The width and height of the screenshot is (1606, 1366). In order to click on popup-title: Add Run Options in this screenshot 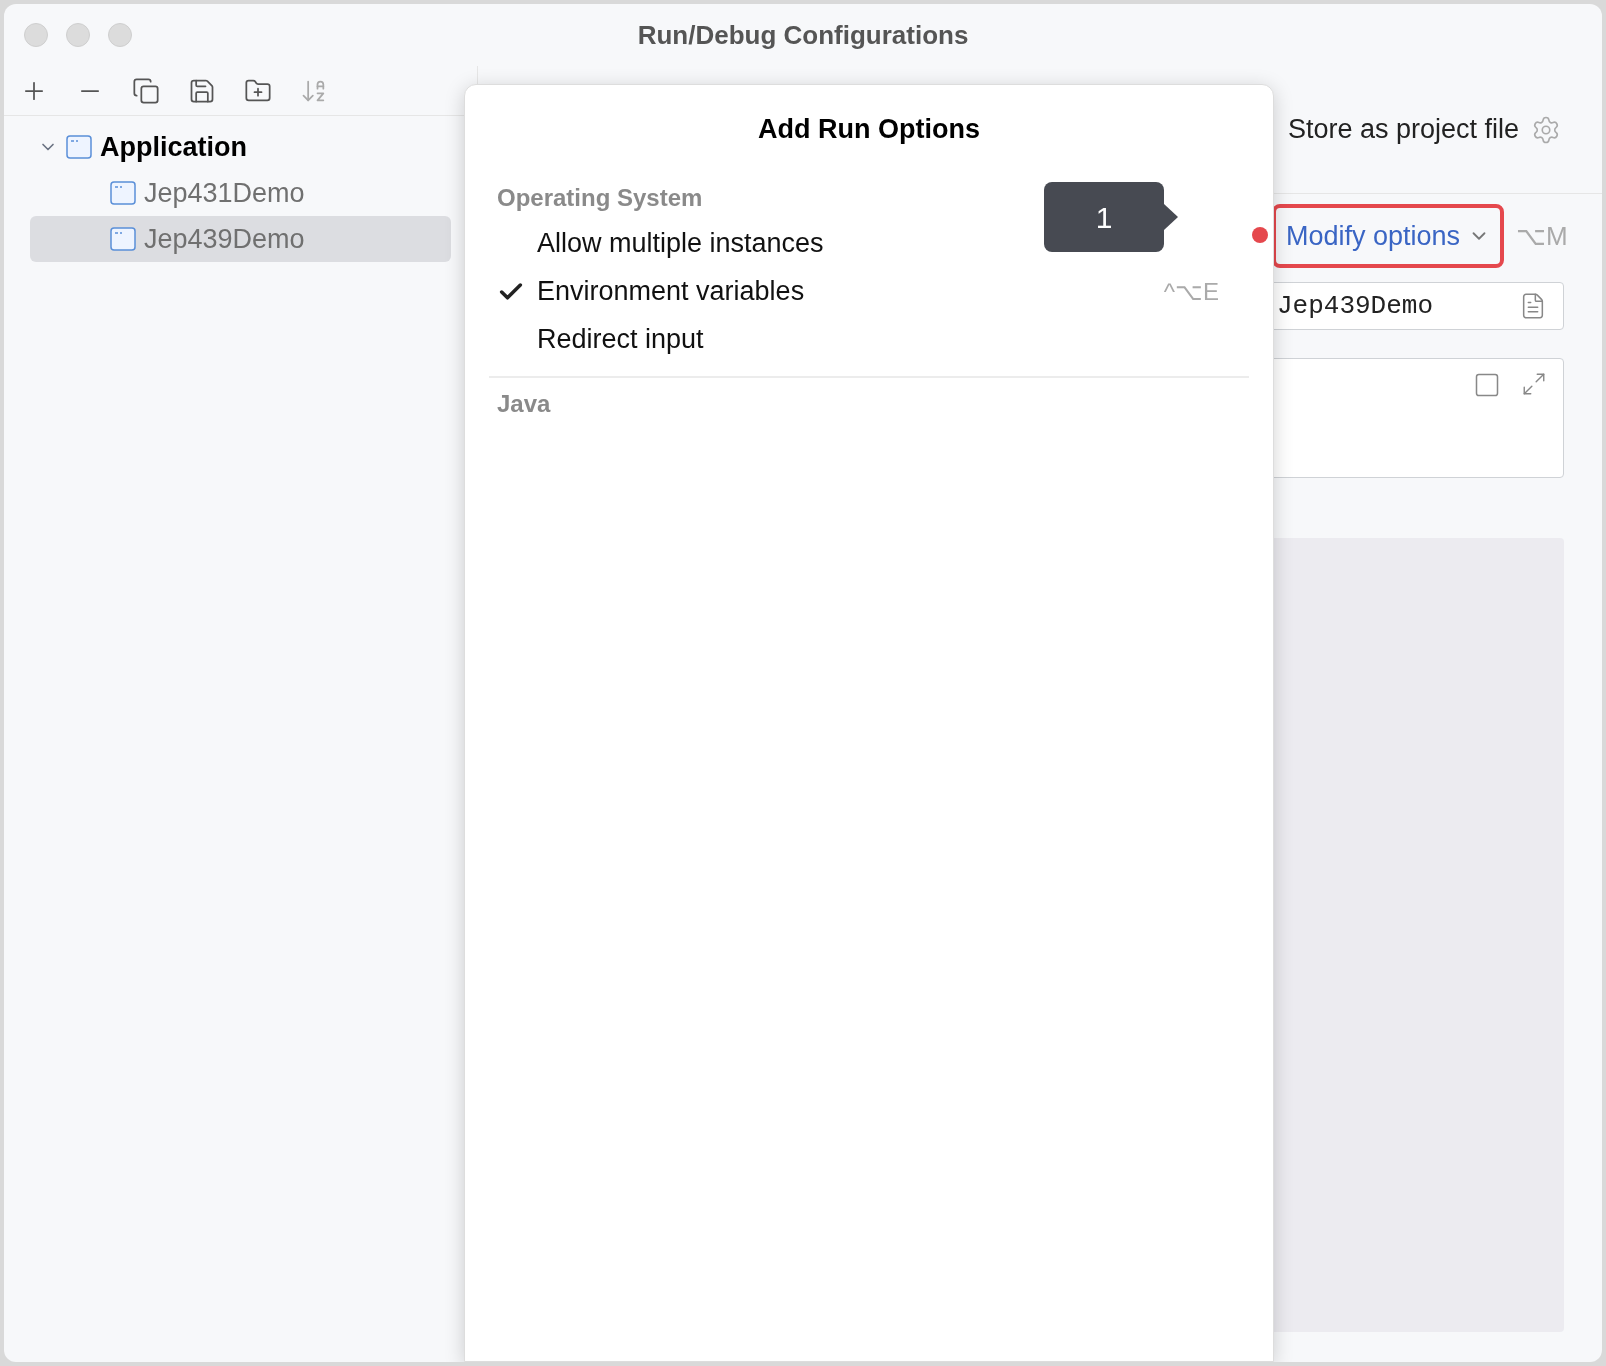, I will do `click(869, 129)`.